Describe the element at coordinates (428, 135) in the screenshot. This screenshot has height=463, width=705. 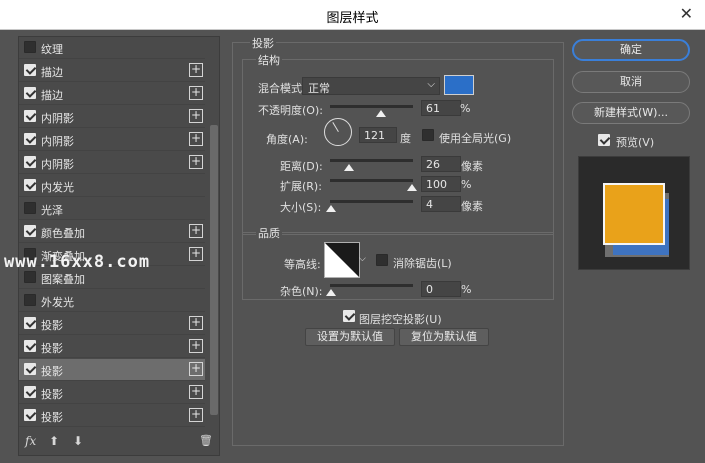
I see `global-light-checkbox` at that location.